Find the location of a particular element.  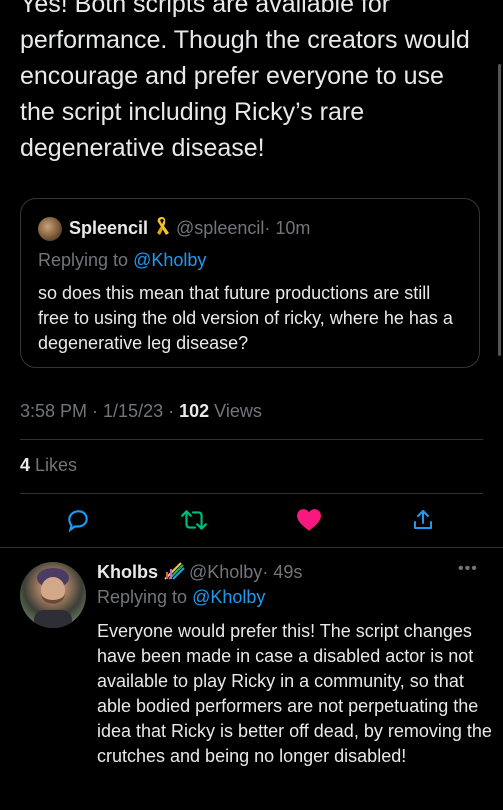

reply-replying-to: Replying to @Kholby is located at coordinates (181, 597).